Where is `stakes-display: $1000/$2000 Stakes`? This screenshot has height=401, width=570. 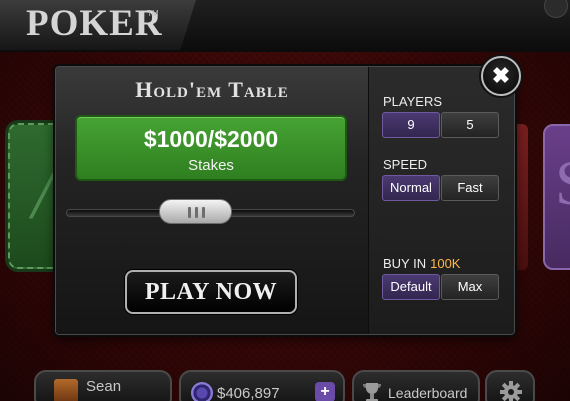
stakes-display: $1000/$2000 Stakes is located at coordinates (211, 148).